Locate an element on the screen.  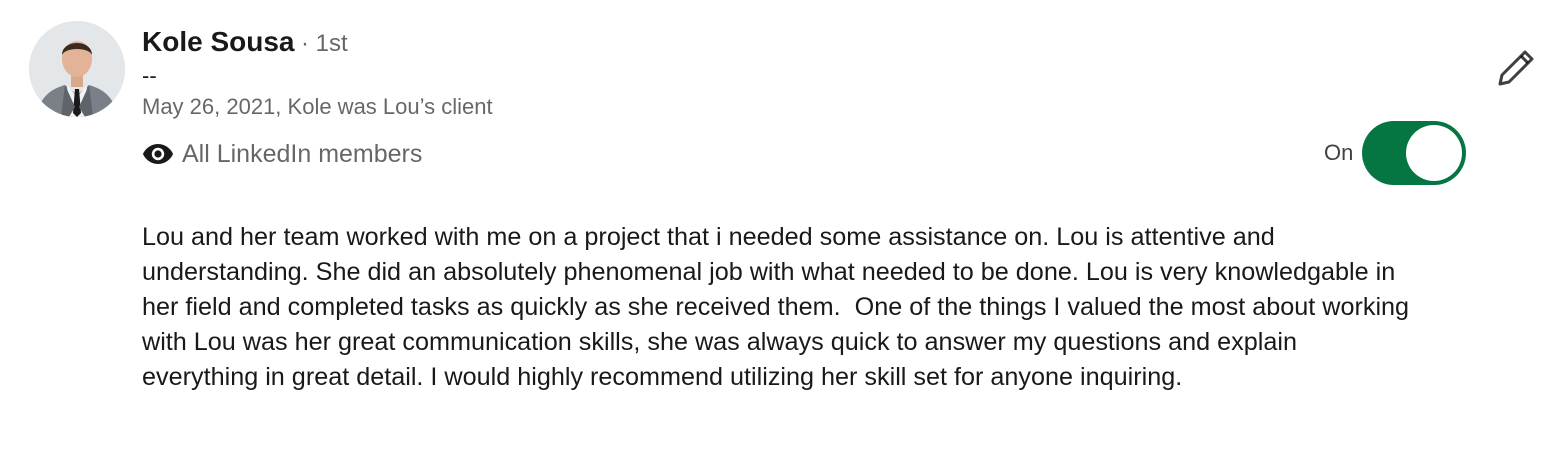
profile-photo is located at coordinates (77, 69).